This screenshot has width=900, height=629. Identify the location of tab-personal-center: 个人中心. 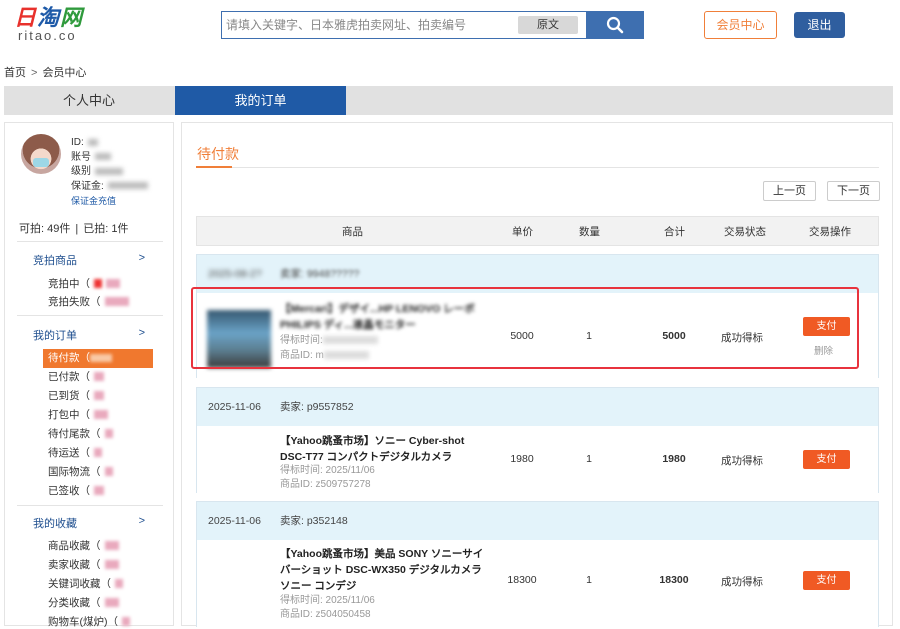
(89, 100).